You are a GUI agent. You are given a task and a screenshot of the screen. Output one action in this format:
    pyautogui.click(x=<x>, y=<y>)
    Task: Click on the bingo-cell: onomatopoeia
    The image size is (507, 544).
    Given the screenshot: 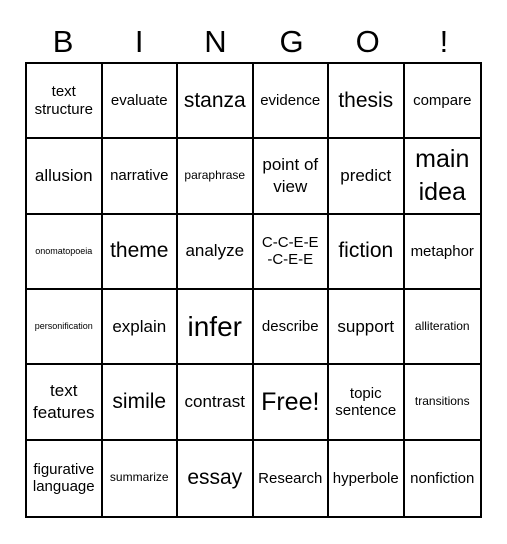 What is the action you would take?
    pyautogui.click(x=65, y=252)
    